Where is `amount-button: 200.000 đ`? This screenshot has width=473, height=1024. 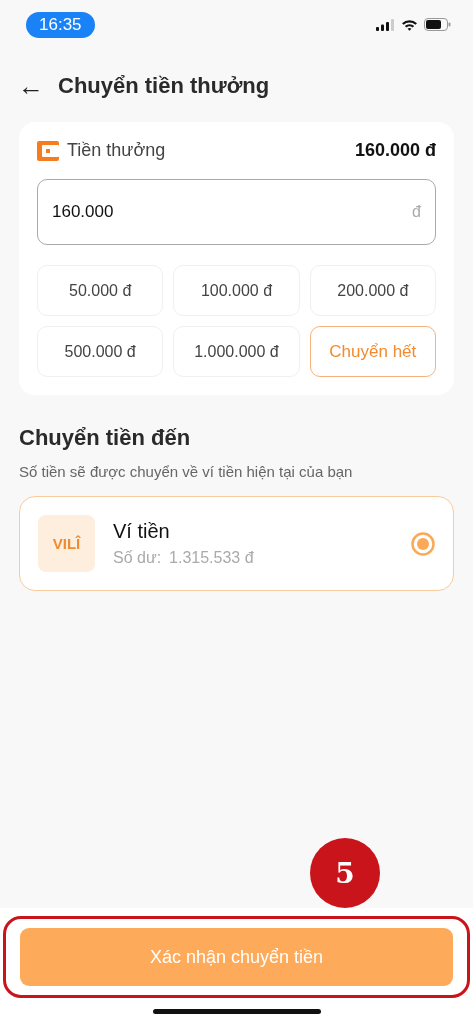
amount-button: 200.000 đ is located at coordinates (372, 290).